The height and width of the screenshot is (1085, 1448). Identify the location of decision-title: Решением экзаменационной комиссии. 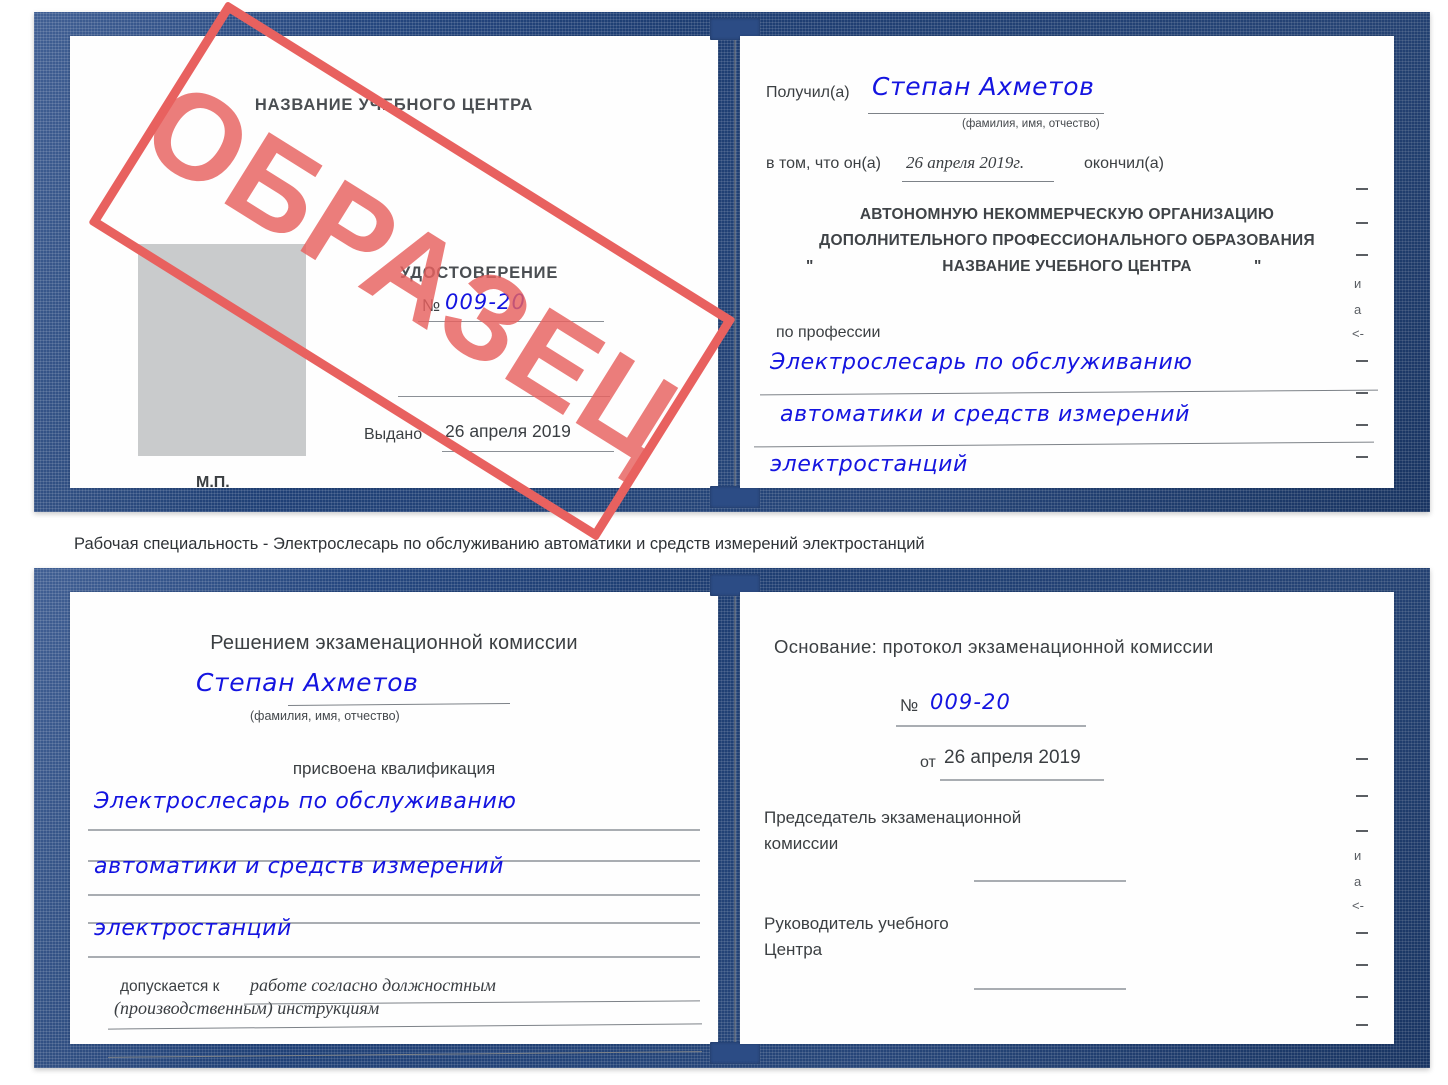
(394, 643).